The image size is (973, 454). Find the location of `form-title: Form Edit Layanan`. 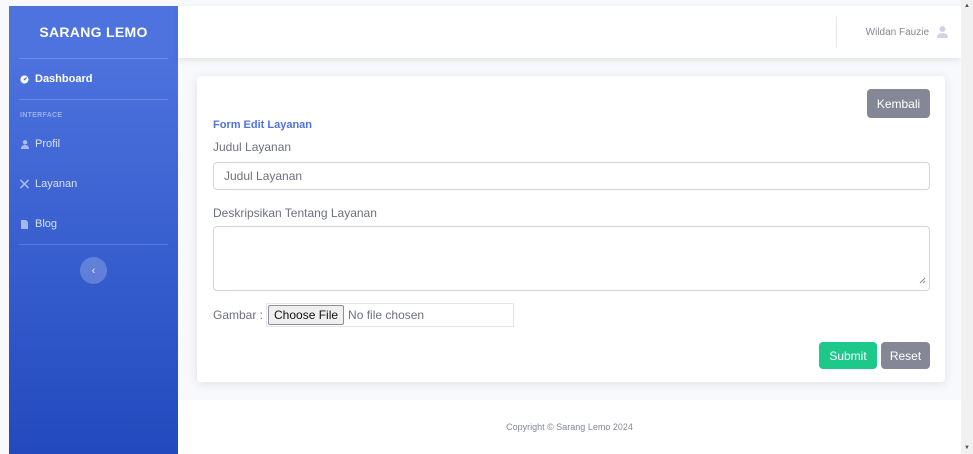

form-title: Form Edit Layanan is located at coordinates (263, 125).